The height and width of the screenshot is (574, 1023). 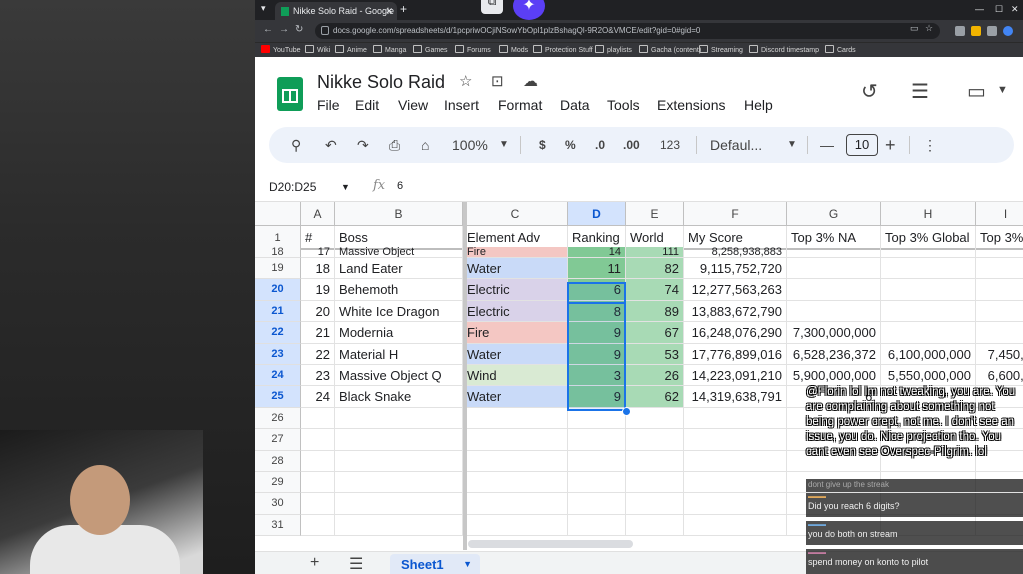 I want to click on table-cell: 74, so click(x=655, y=290).